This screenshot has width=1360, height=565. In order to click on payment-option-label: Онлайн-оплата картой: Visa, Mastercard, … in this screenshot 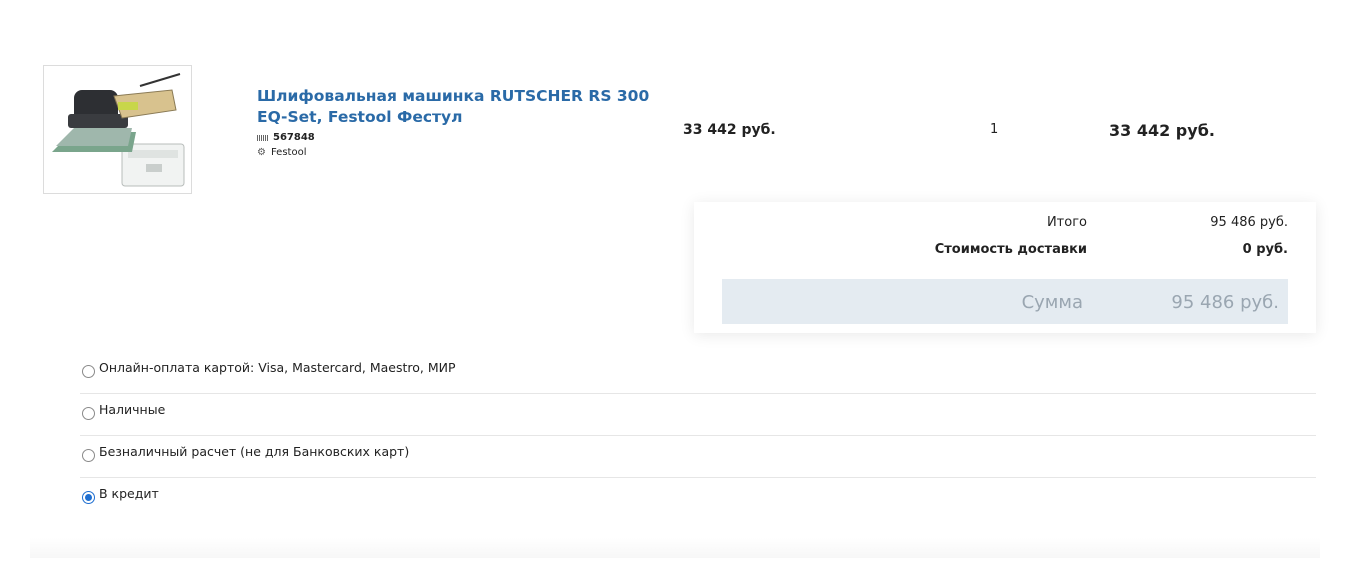, I will do `click(277, 367)`.